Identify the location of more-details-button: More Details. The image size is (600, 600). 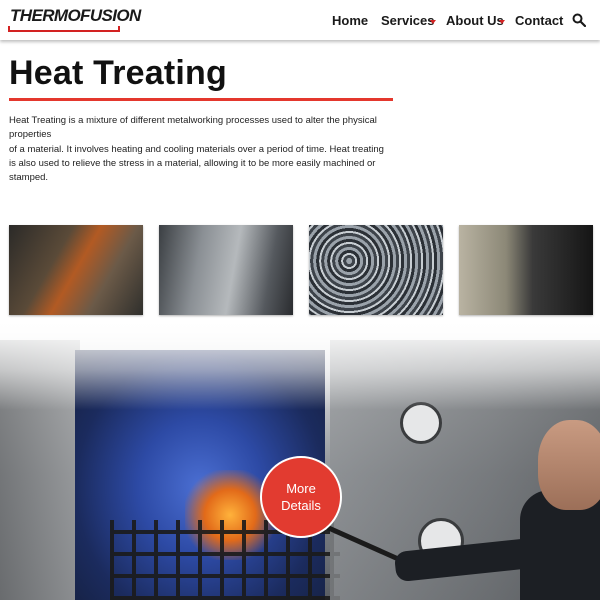
(301, 497).